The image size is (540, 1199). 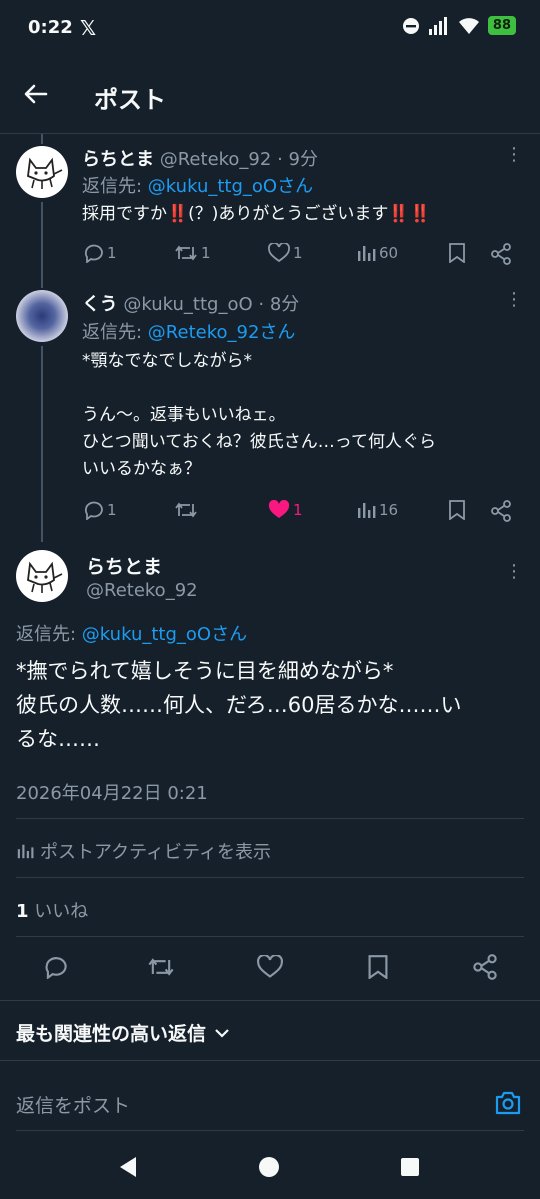 I want to click on tweet-text-line: いいるかなぁ？, so click(x=141, y=469).